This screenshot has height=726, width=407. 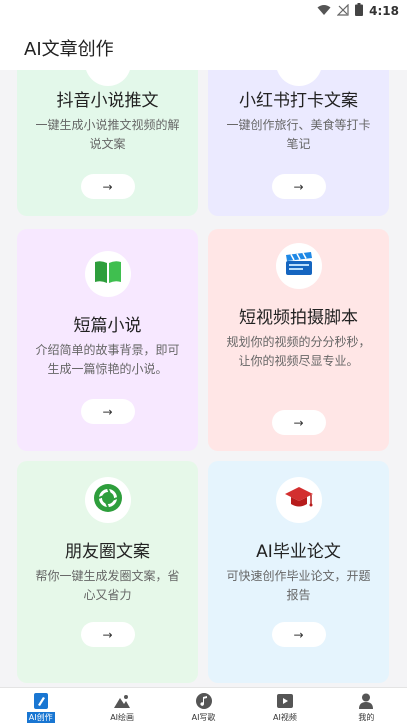 I want to click on card-desc: 规划你的视频的分分秒秒，让你的视频尽显专业。, so click(x=298, y=351).